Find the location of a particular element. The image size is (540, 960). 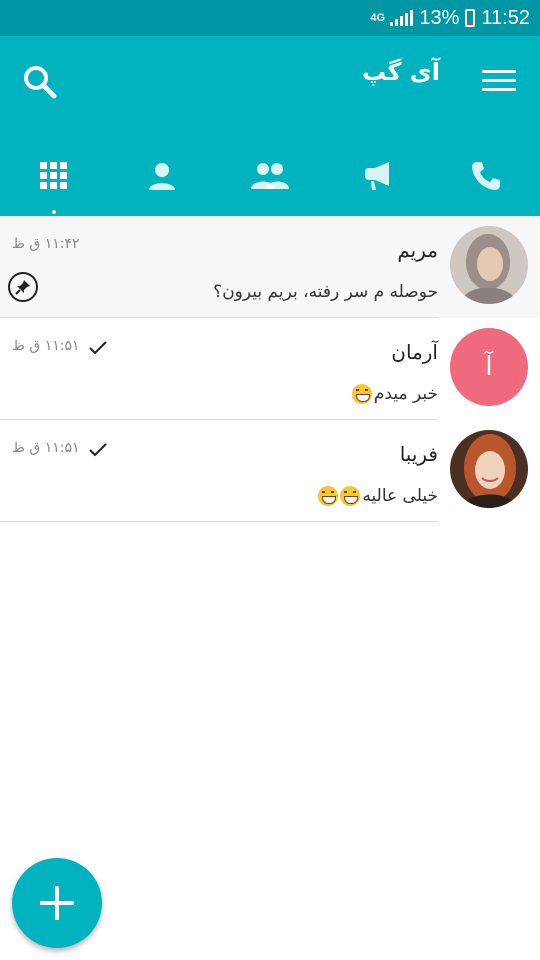

tab-all-chats is located at coordinates (54, 176).